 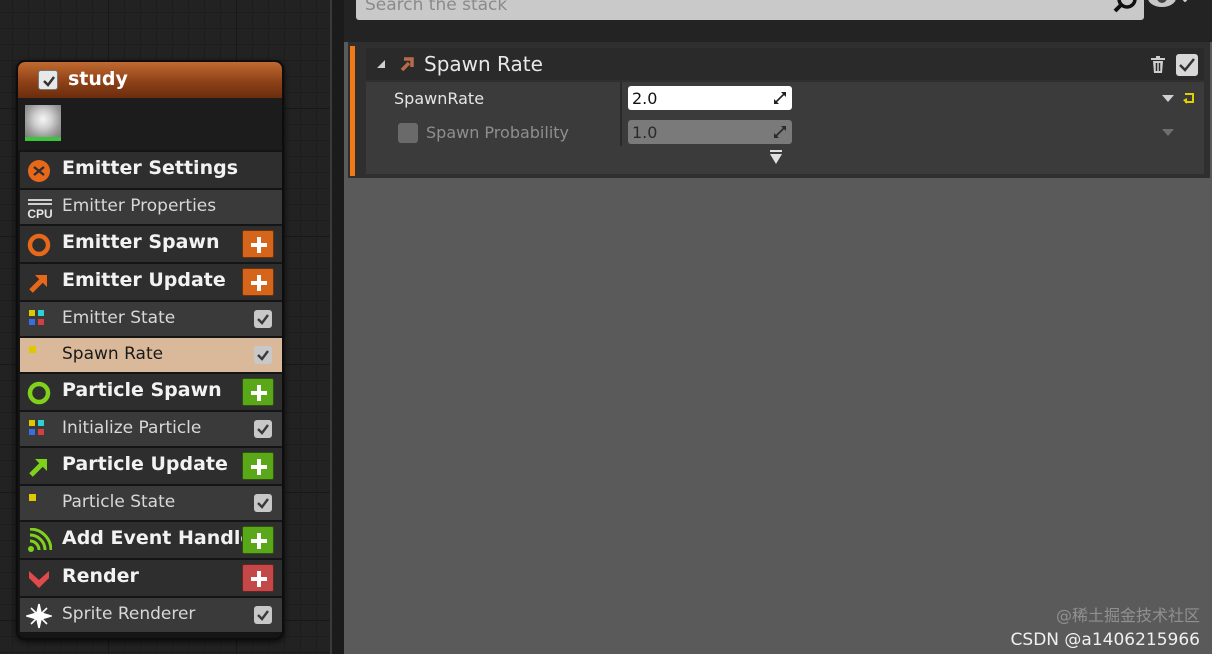 What do you see at coordinates (150, 80) in the screenshot?
I see `node-header: study` at bounding box center [150, 80].